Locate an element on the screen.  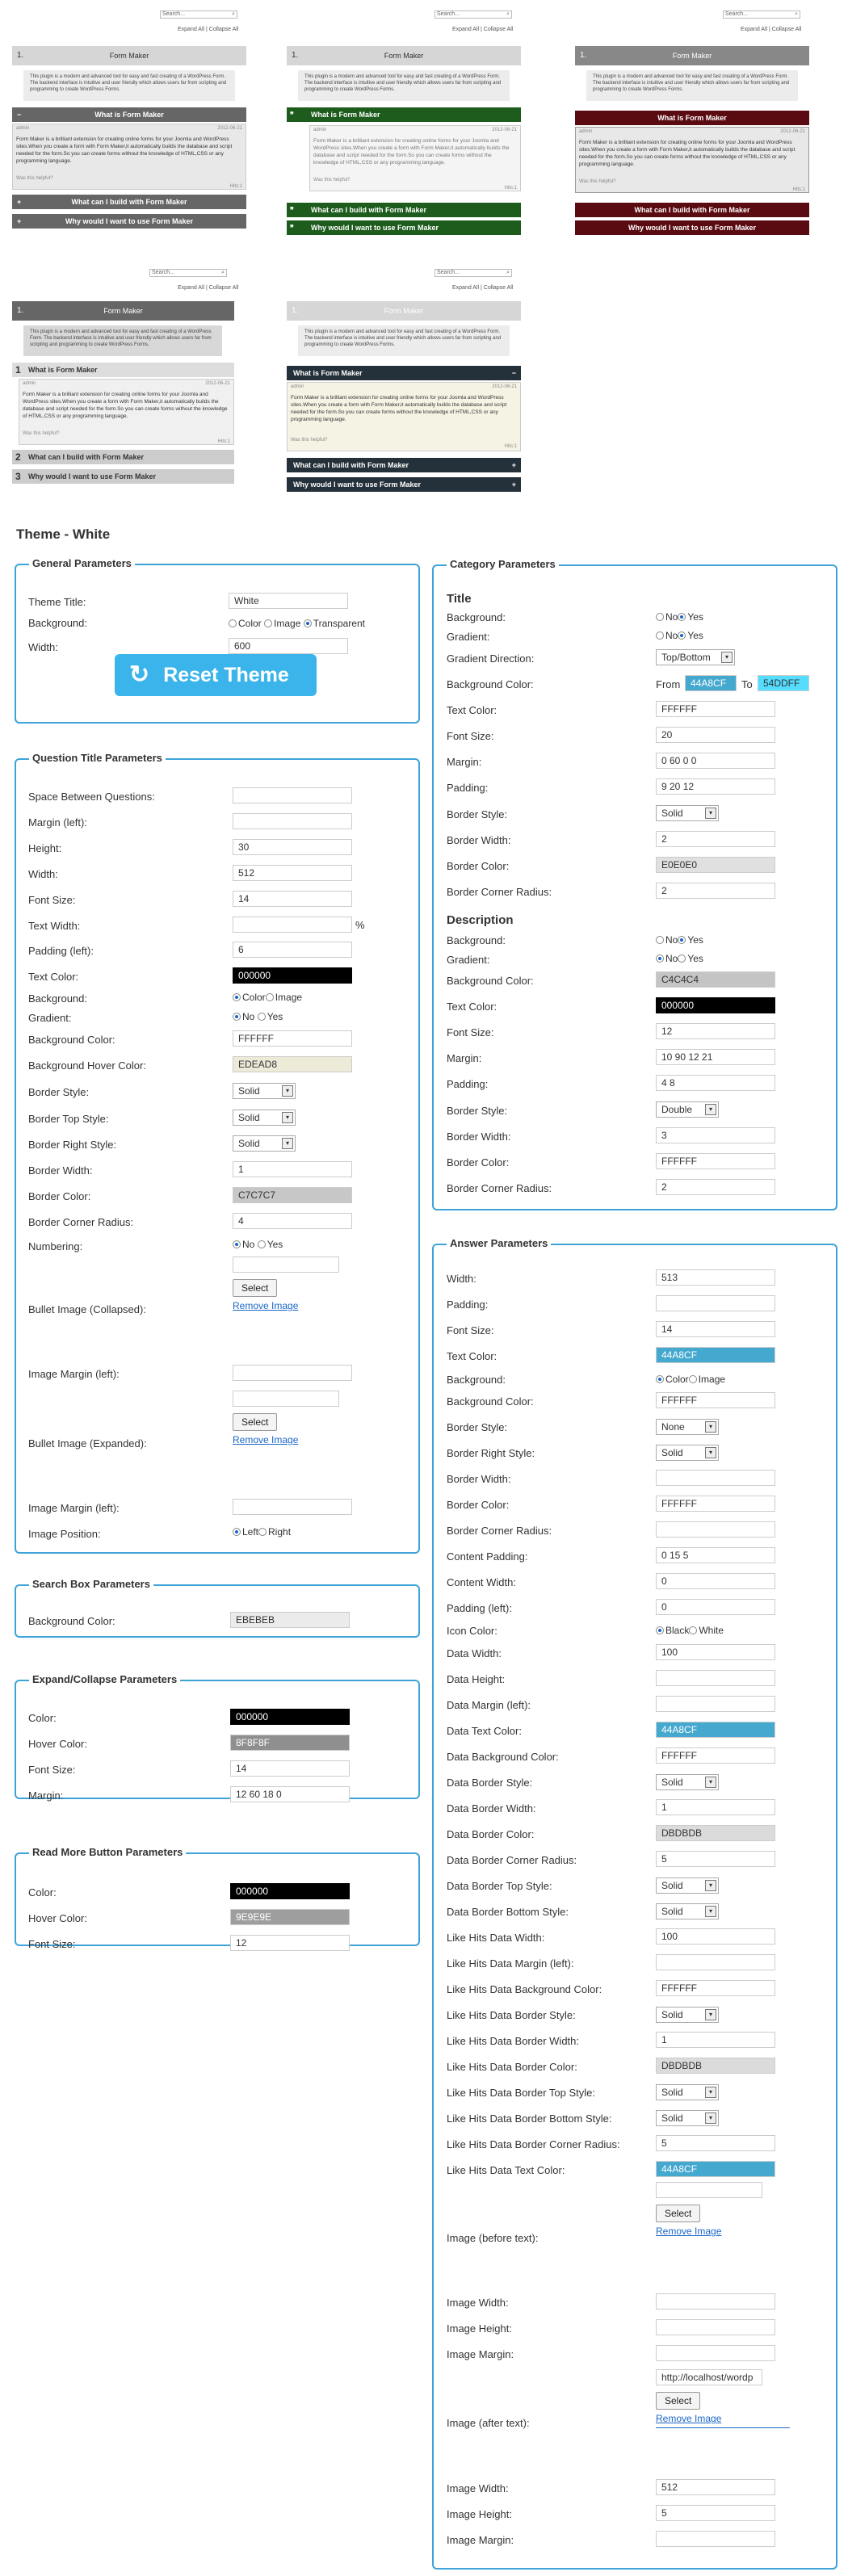
data-border-radius-input: 5 is located at coordinates (715, 1859).